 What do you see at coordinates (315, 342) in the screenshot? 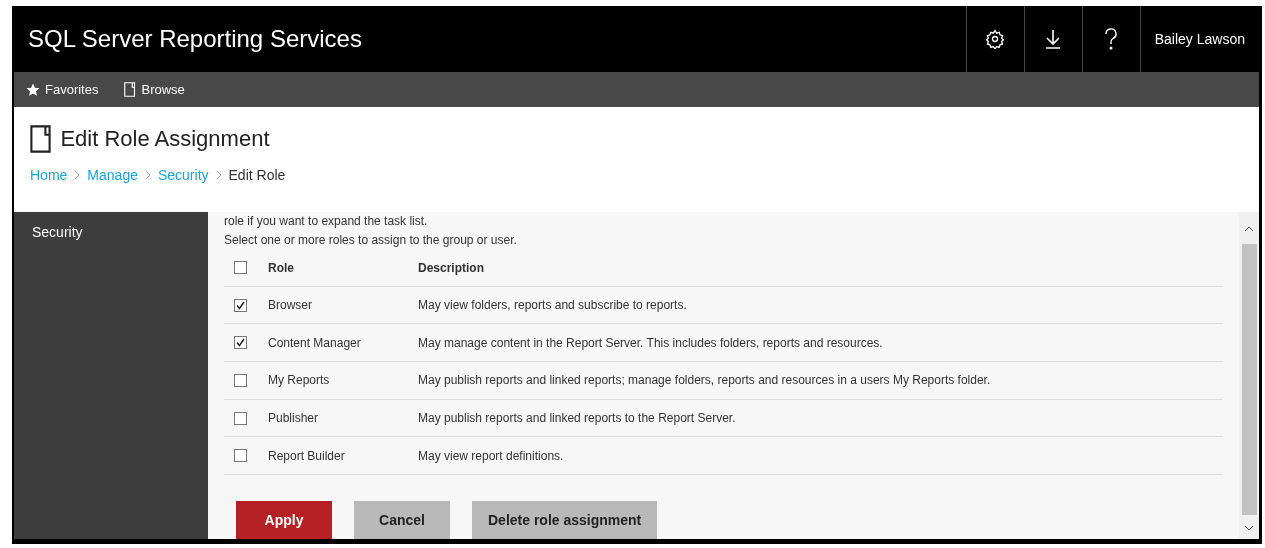
I see `role-name: Content Manager` at bounding box center [315, 342].